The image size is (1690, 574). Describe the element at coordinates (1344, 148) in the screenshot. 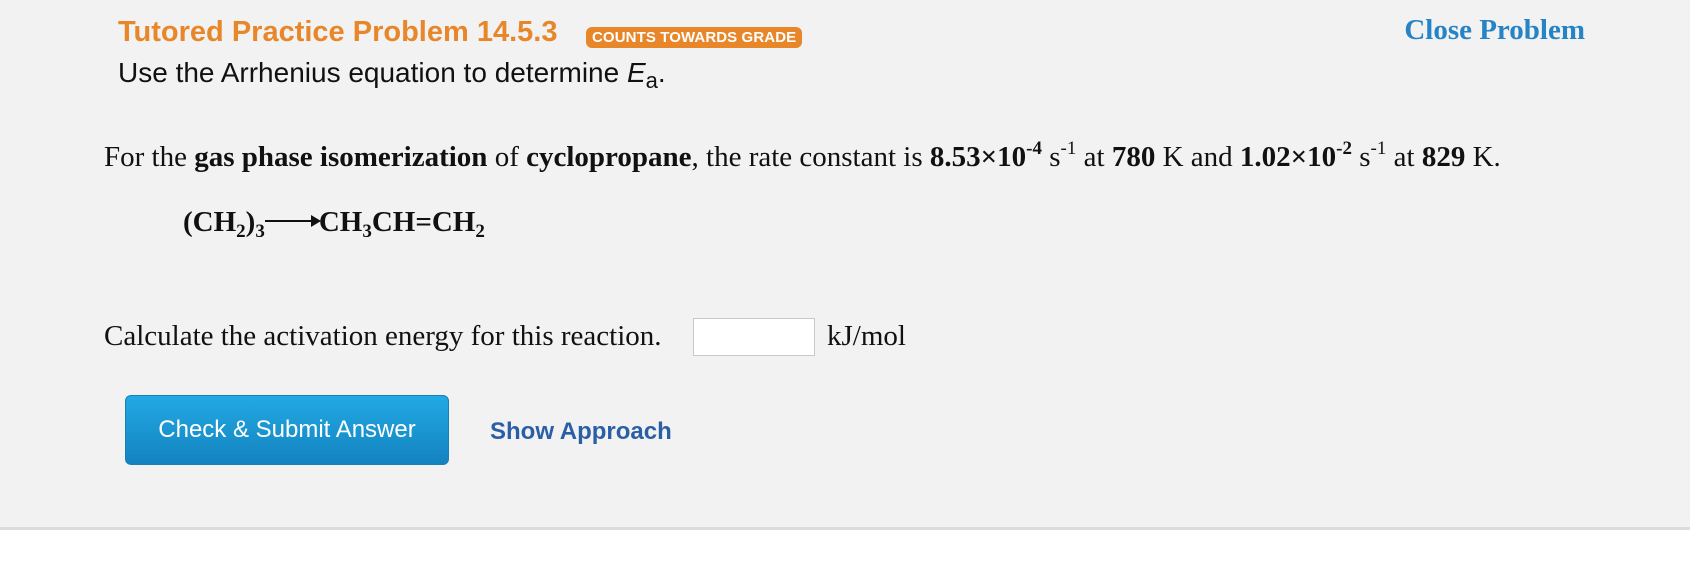

I see `rate-constant-2-exponent: -2` at that location.